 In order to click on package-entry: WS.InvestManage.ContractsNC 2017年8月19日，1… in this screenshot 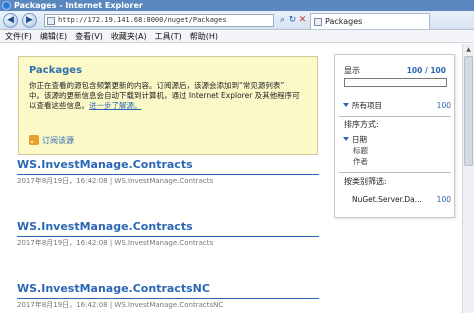, I will do `click(168, 296)`.